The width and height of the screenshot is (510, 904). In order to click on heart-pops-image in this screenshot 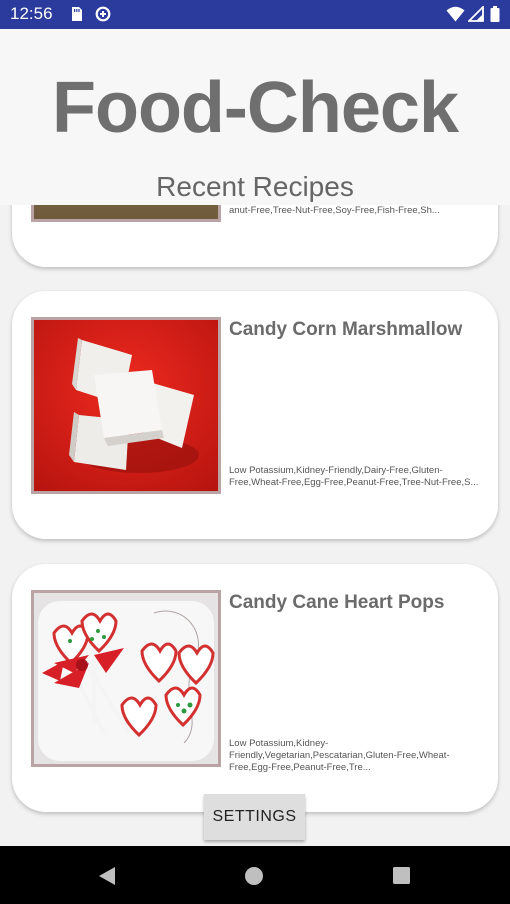, I will do `click(126, 678)`.